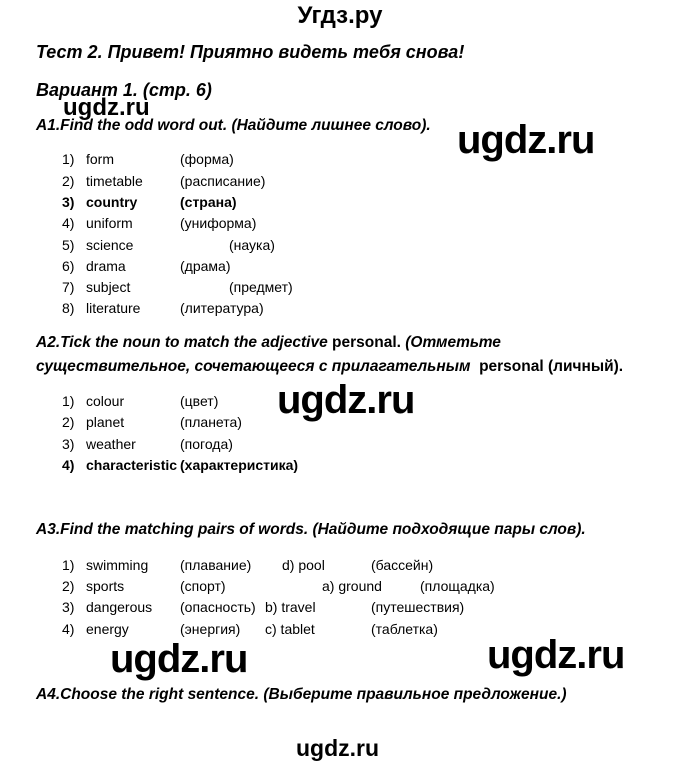 Image resolution: width=680 pixels, height=770 pixels. What do you see at coordinates (100, 159) in the screenshot?
I see `item-word: form` at bounding box center [100, 159].